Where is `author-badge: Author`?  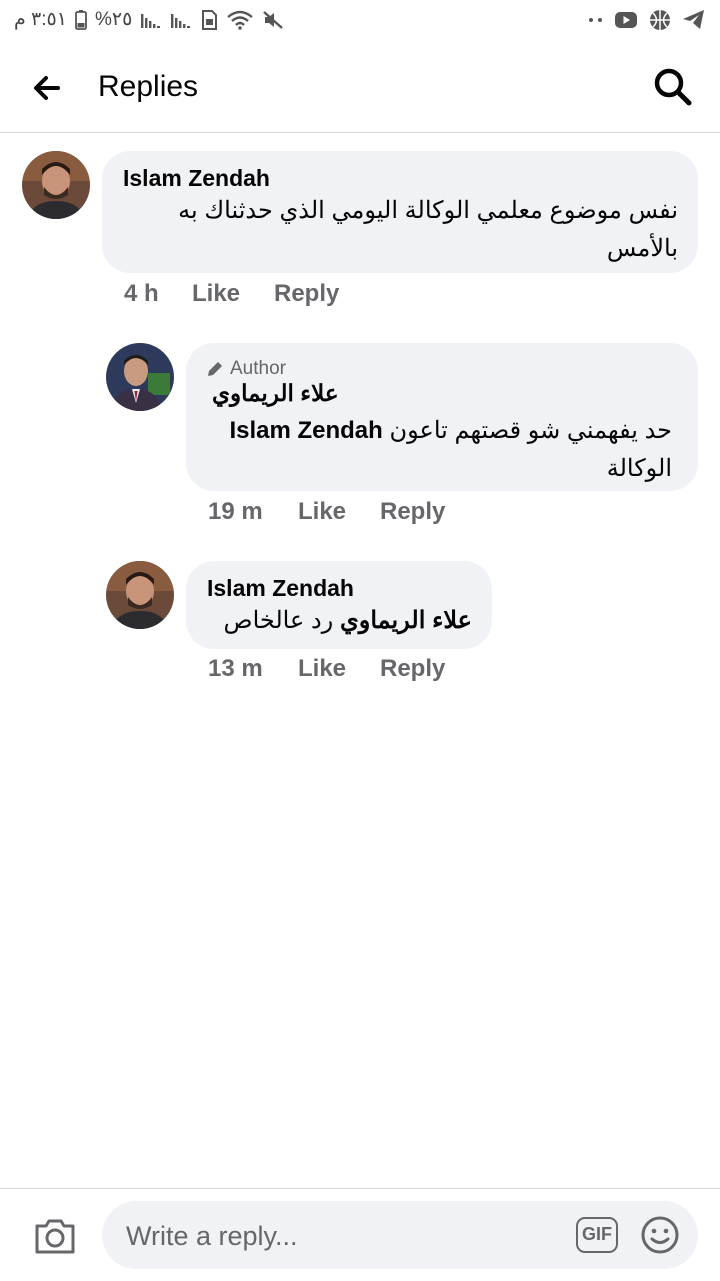
author-badge: Author is located at coordinates (246, 369).